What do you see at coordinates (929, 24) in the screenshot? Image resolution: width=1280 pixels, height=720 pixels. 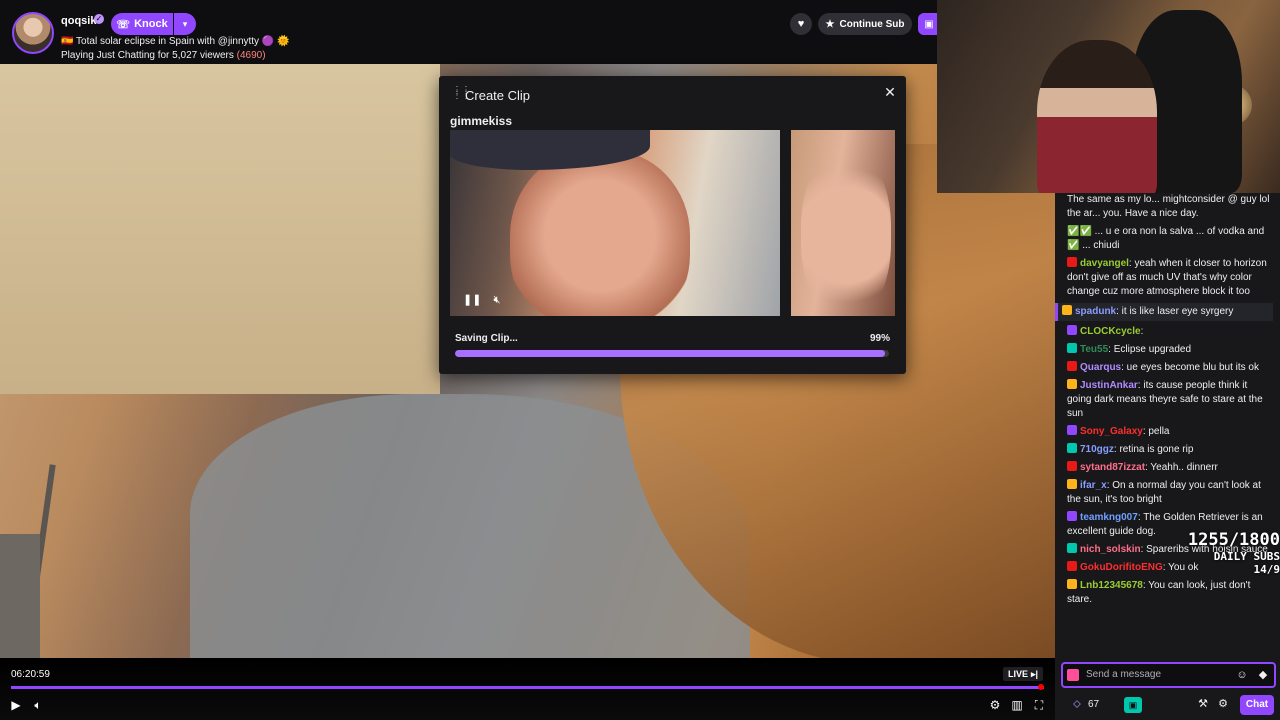 I see `gift-icon: ▣` at bounding box center [929, 24].